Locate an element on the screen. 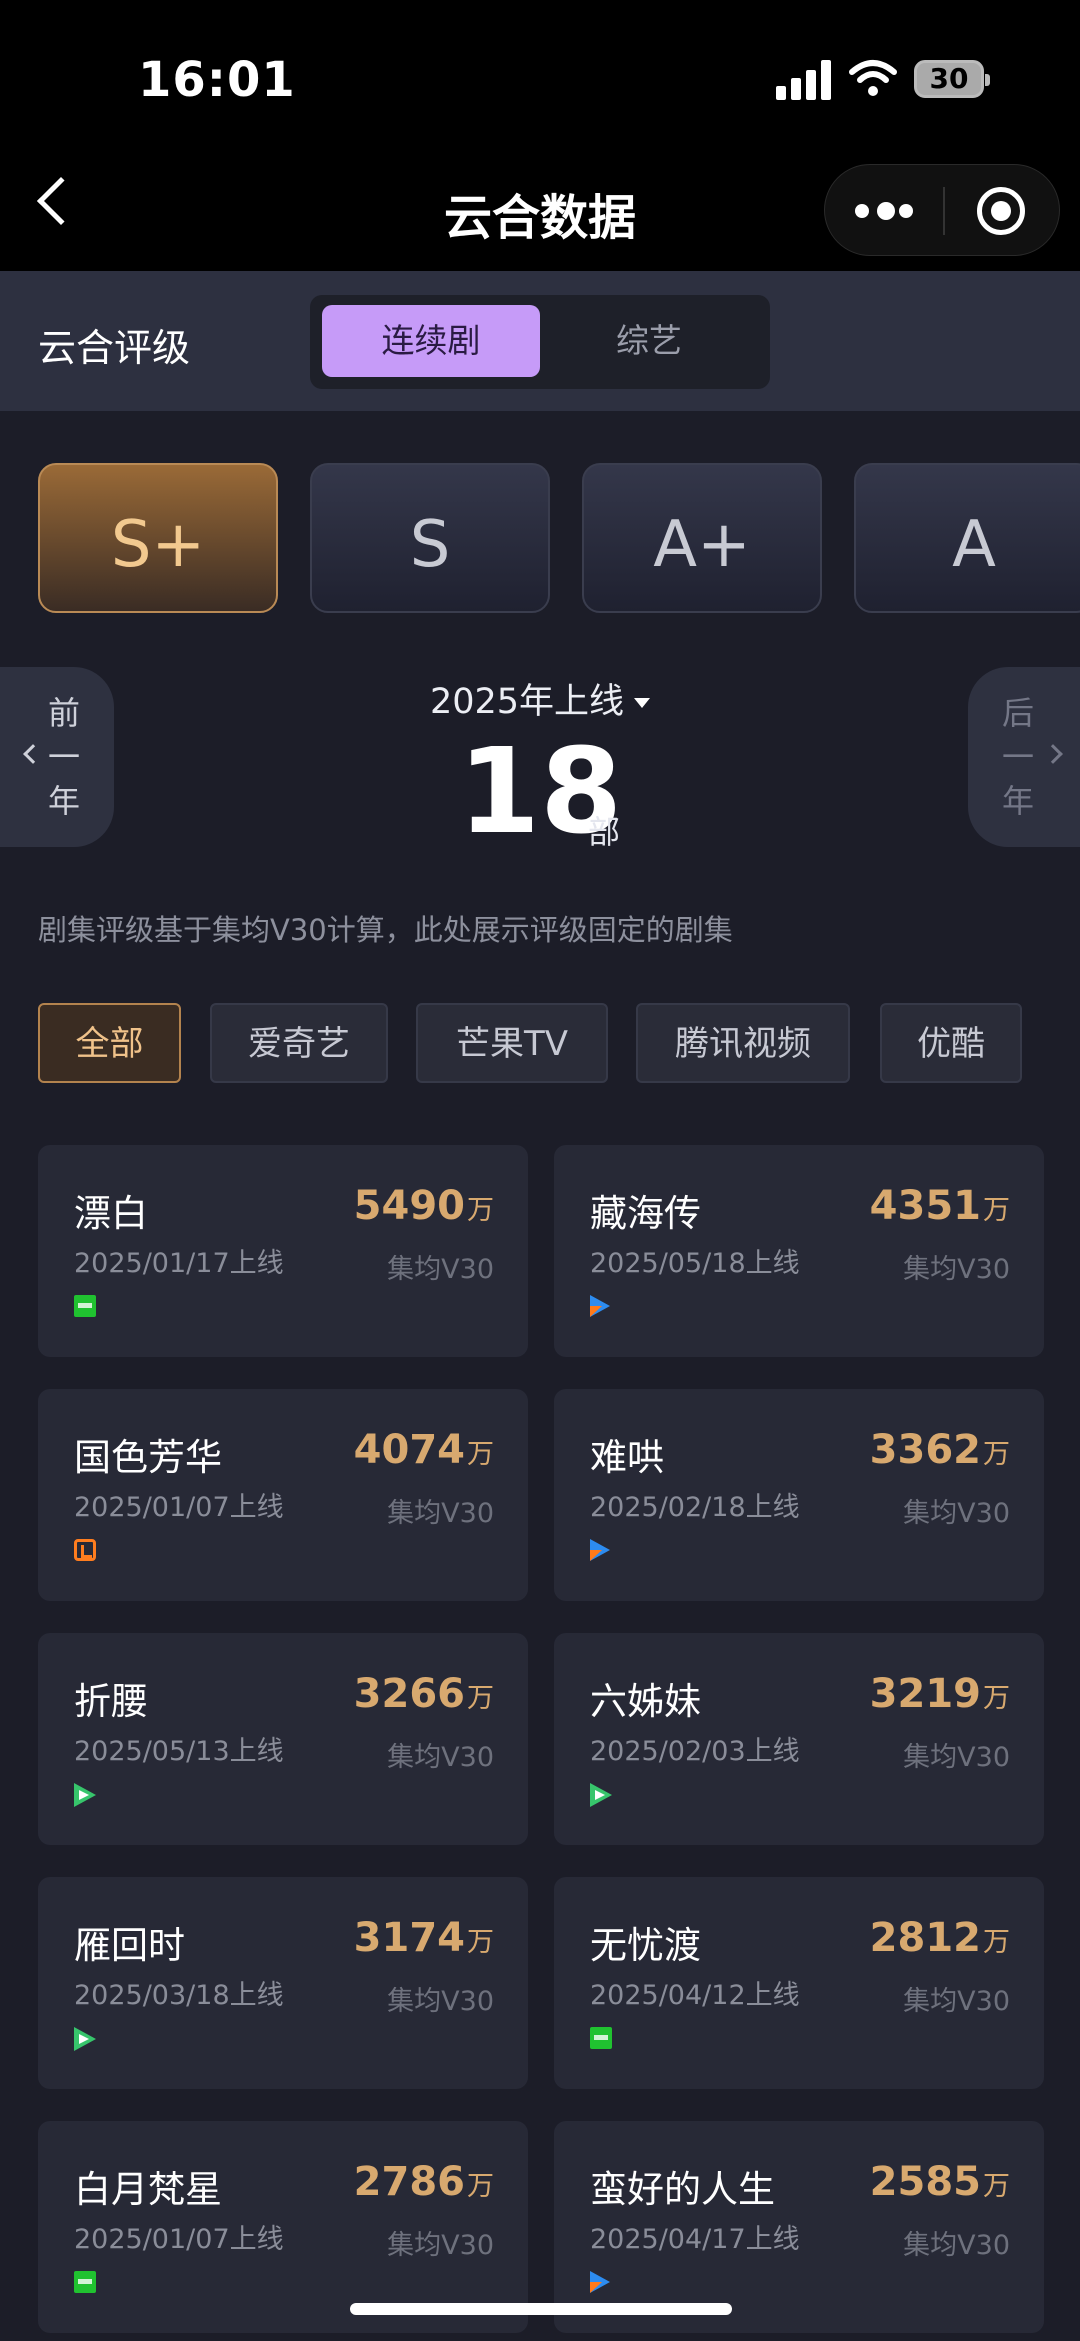 The image size is (1080, 2341). more-icon is located at coordinates (886, 211).